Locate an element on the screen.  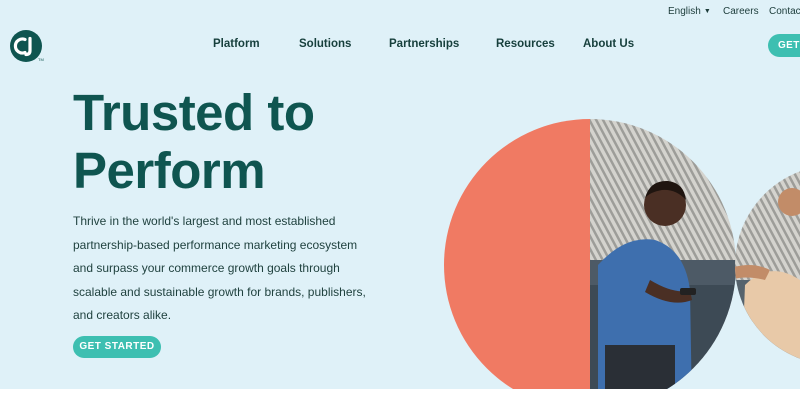
caret-down-icon: ▼ is located at coordinates (707, 11).